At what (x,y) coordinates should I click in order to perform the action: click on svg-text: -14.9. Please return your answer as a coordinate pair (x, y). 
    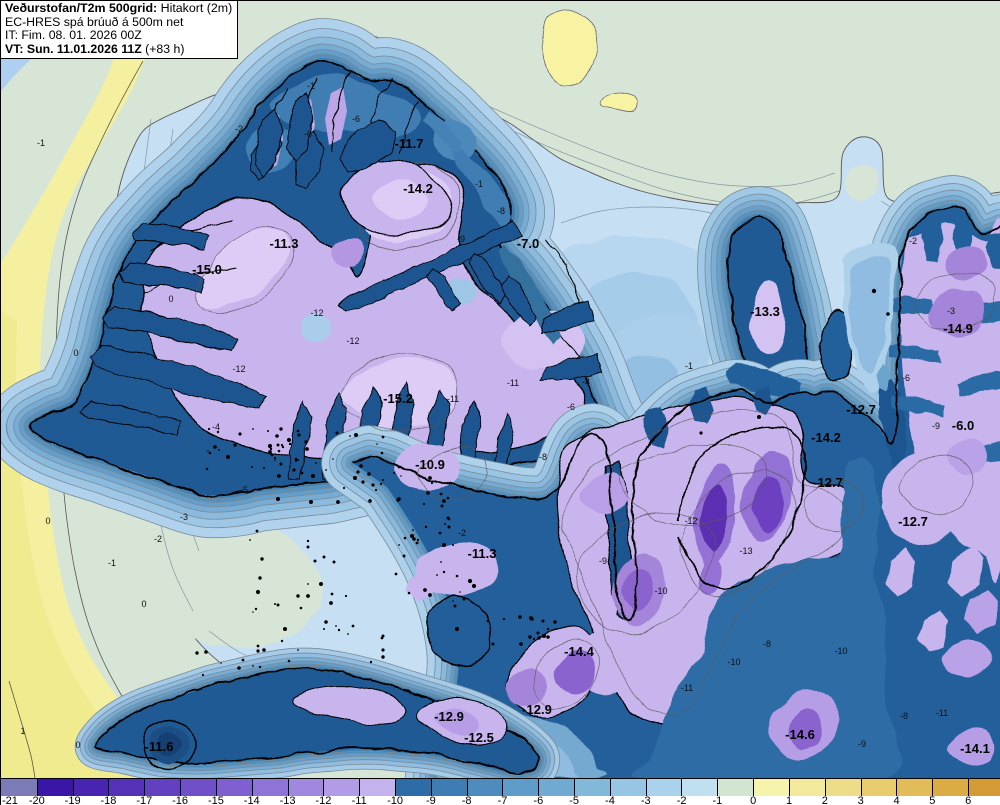
    Looking at the image, I should click on (958, 328).